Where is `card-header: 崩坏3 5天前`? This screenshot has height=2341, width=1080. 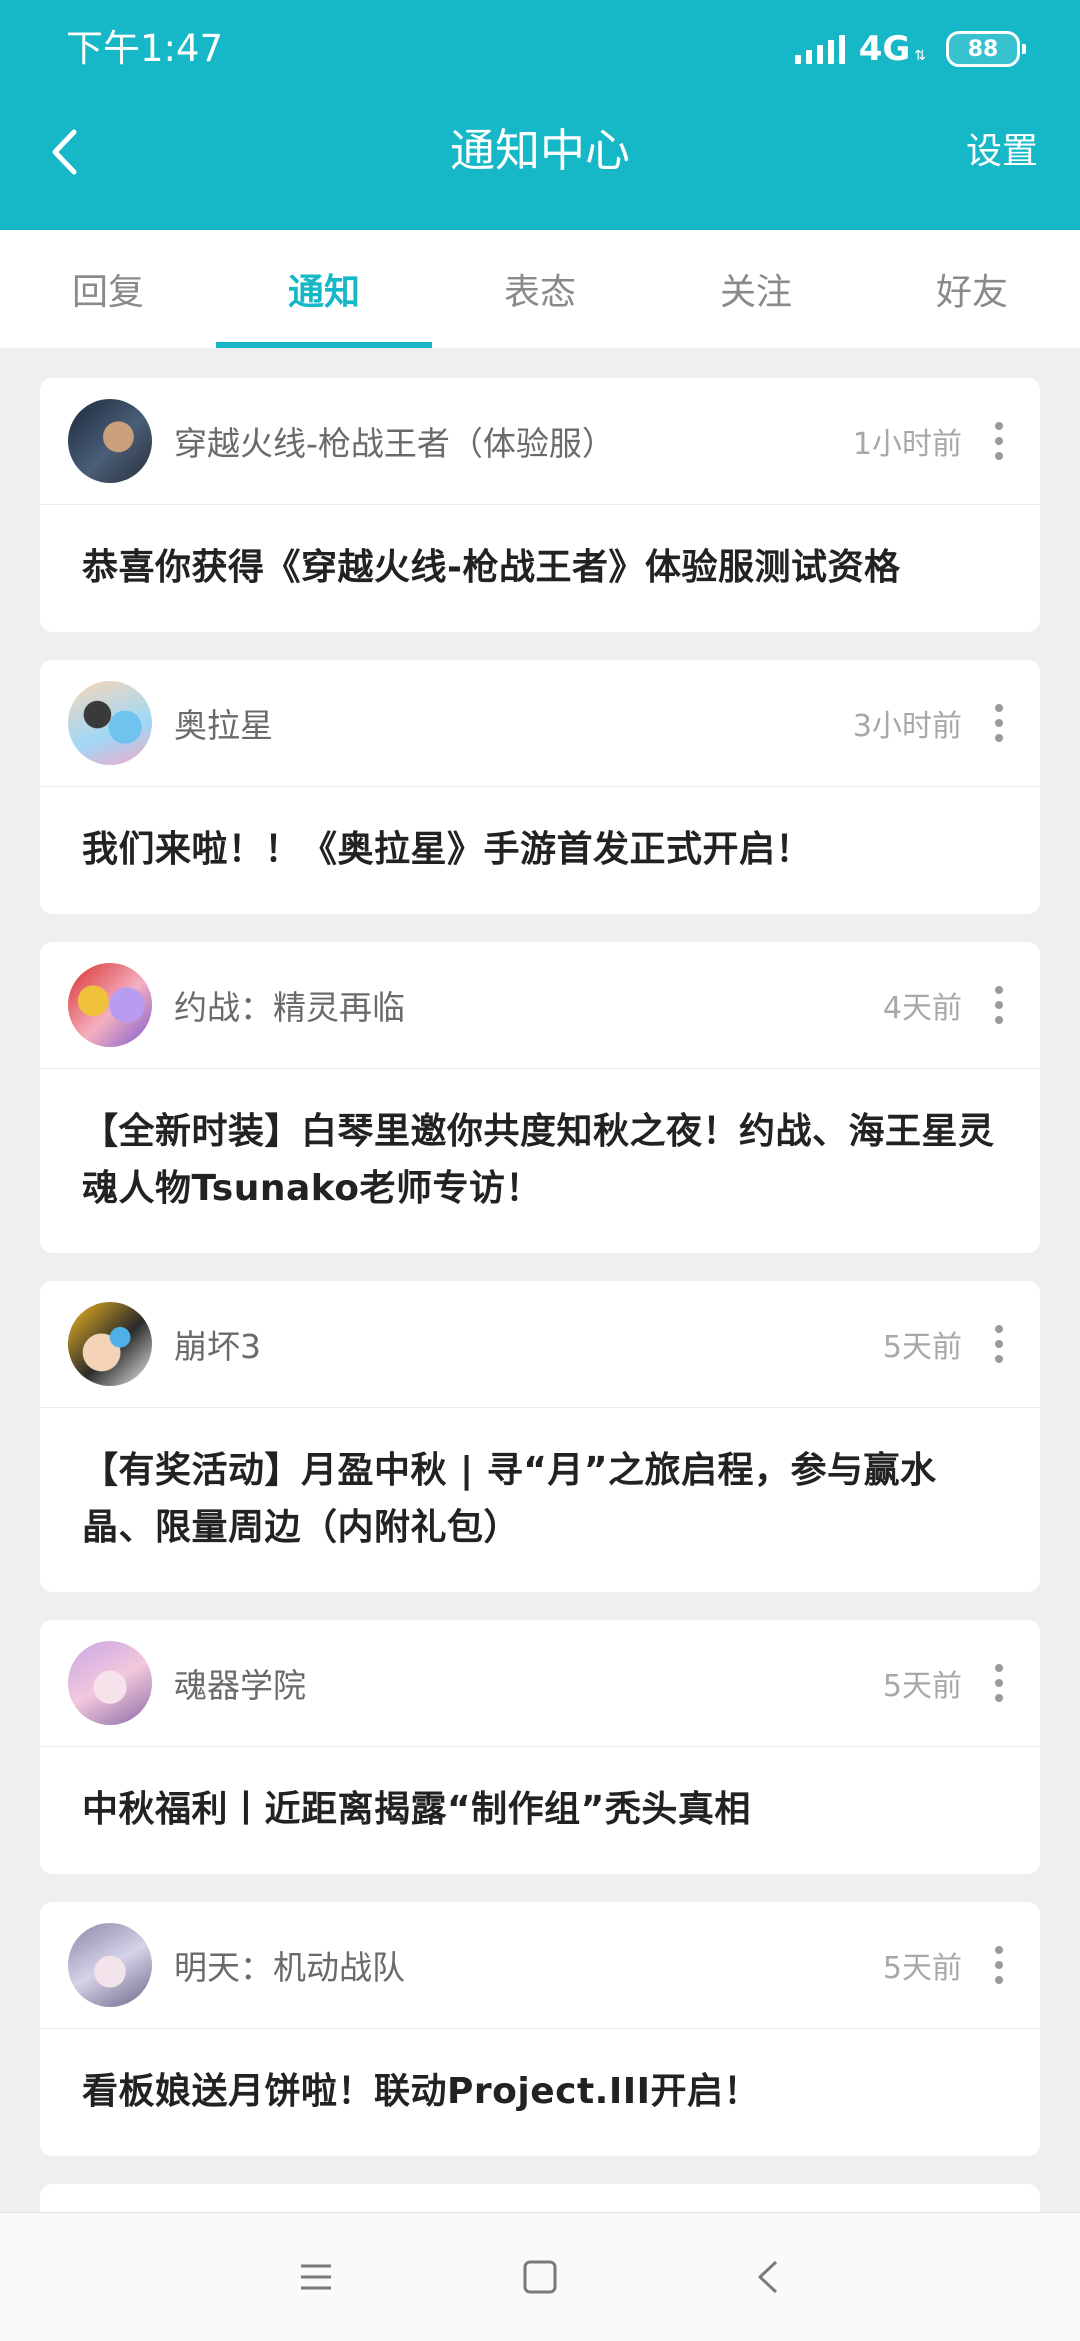 card-header: 崩坏3 5天前 is located at coordinates (540, 1344).